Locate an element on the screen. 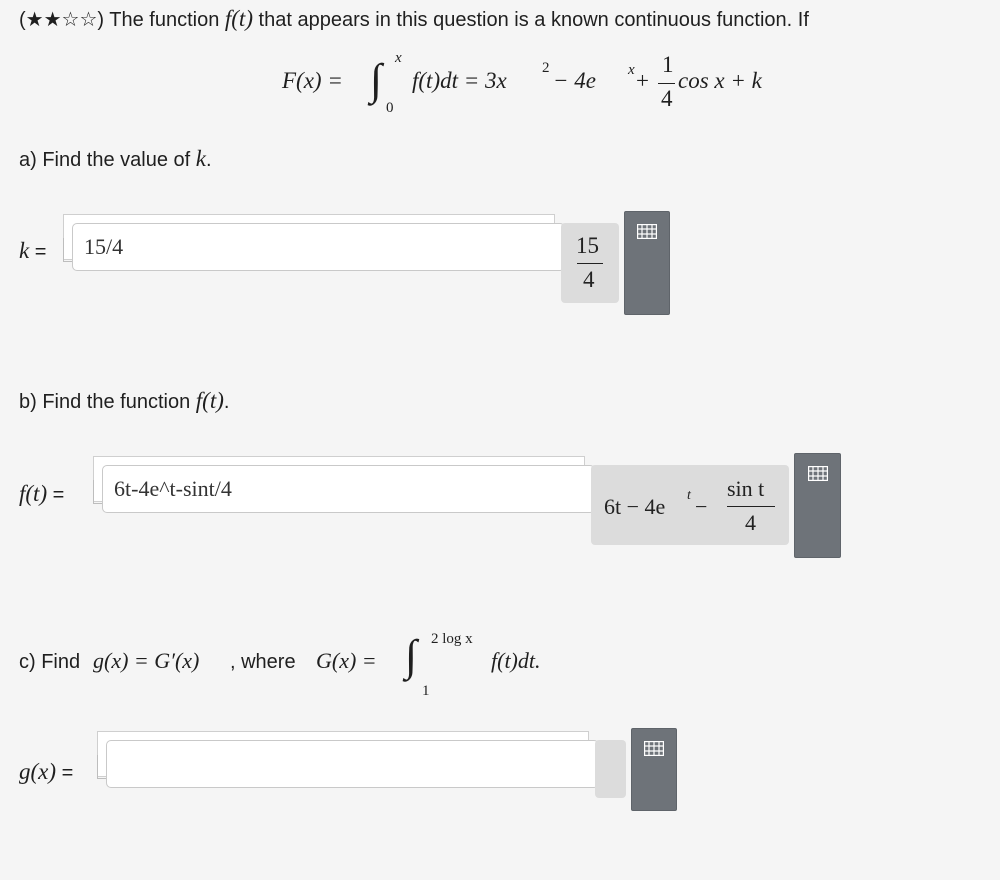 This screenshot has height=880, width=1000. answer-a-bracket is located at coordinates (67, 250).